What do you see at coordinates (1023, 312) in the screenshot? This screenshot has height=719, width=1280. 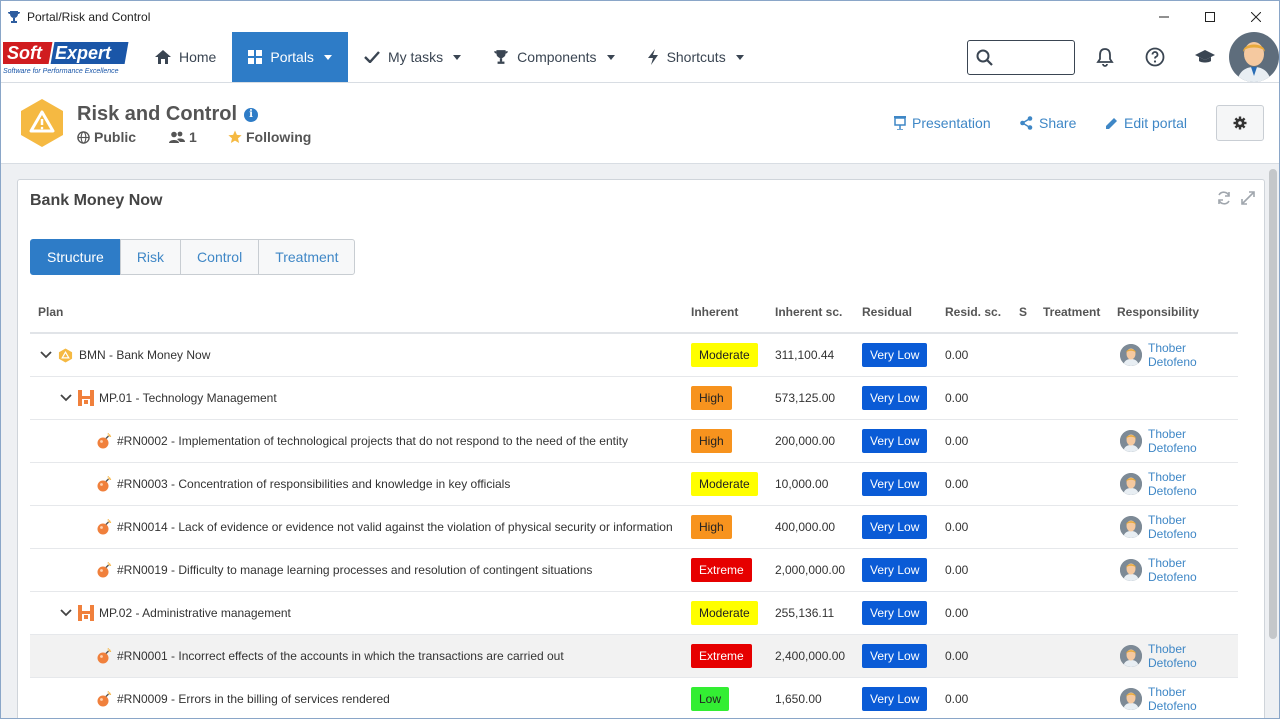 I see `col-s: S` at bounding box center [1023, 312].